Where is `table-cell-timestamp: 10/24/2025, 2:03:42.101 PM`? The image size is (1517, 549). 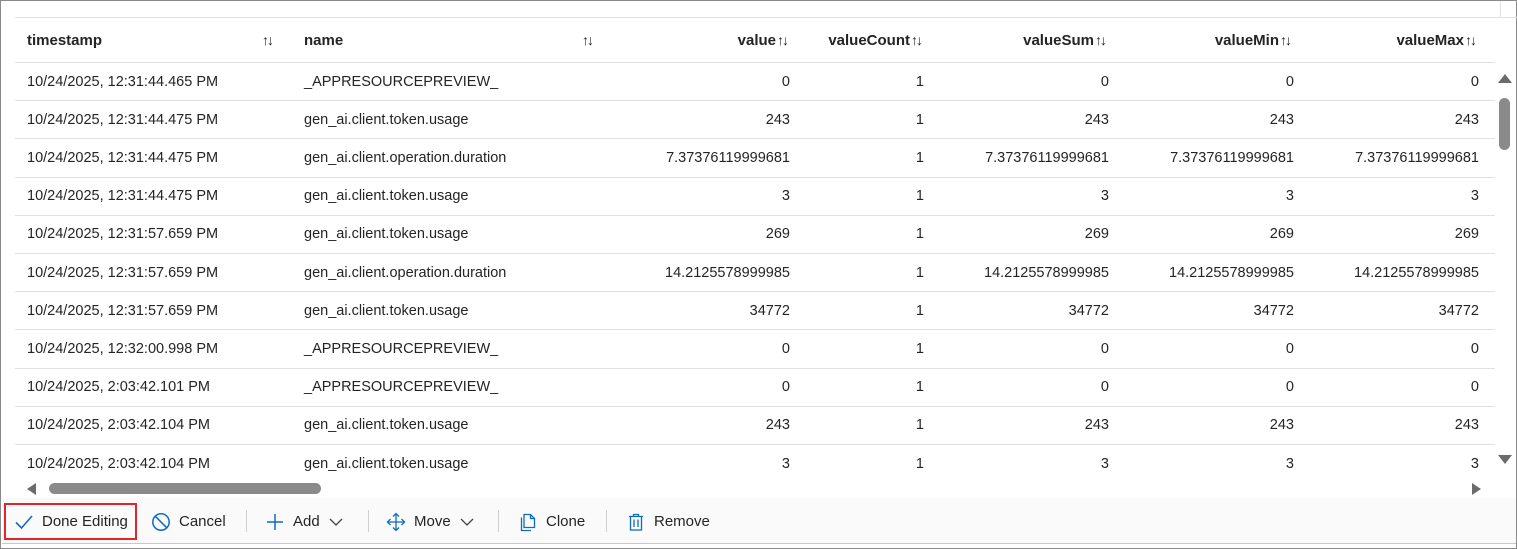
table-cell-timestamp: 10/24/2025, 2:03:42.101 PM is located at coordinates (157, 387).